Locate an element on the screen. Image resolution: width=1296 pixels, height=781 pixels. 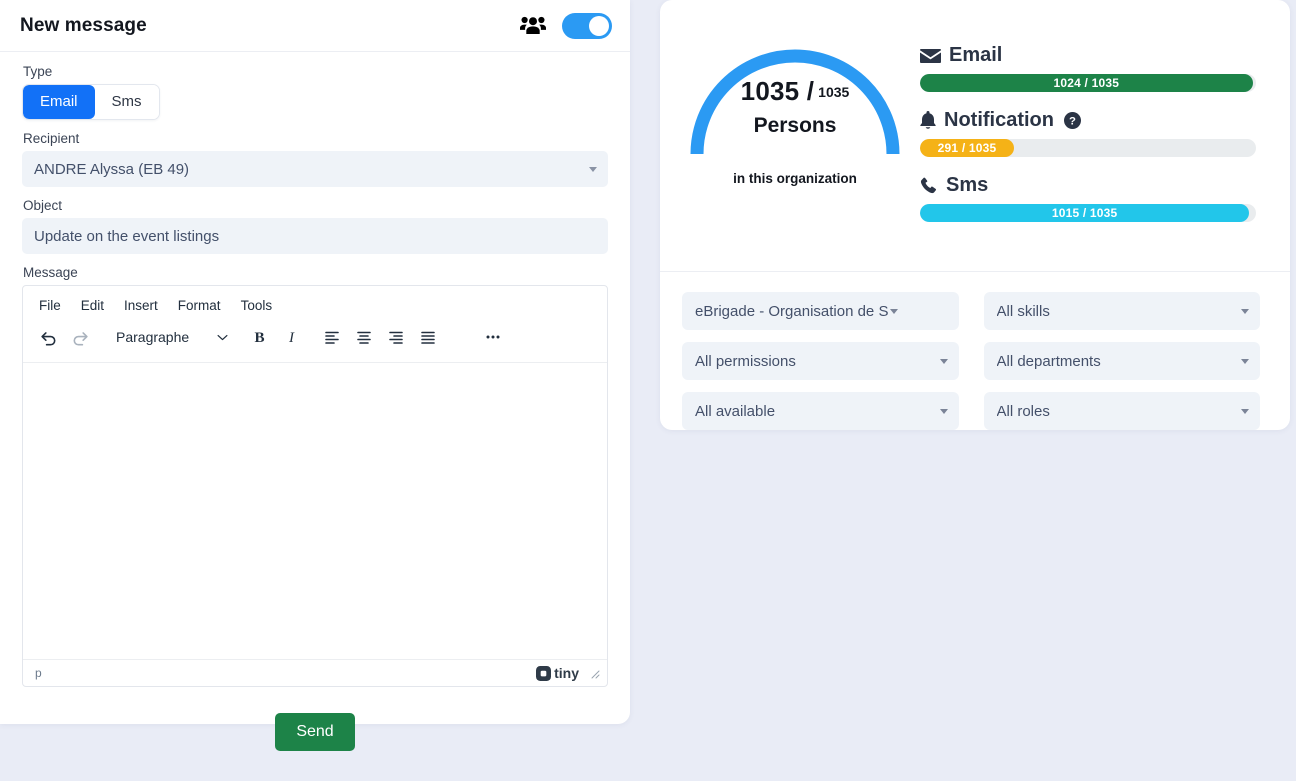
filter-skills-value: All skills is located at coordinates (1023, 311).